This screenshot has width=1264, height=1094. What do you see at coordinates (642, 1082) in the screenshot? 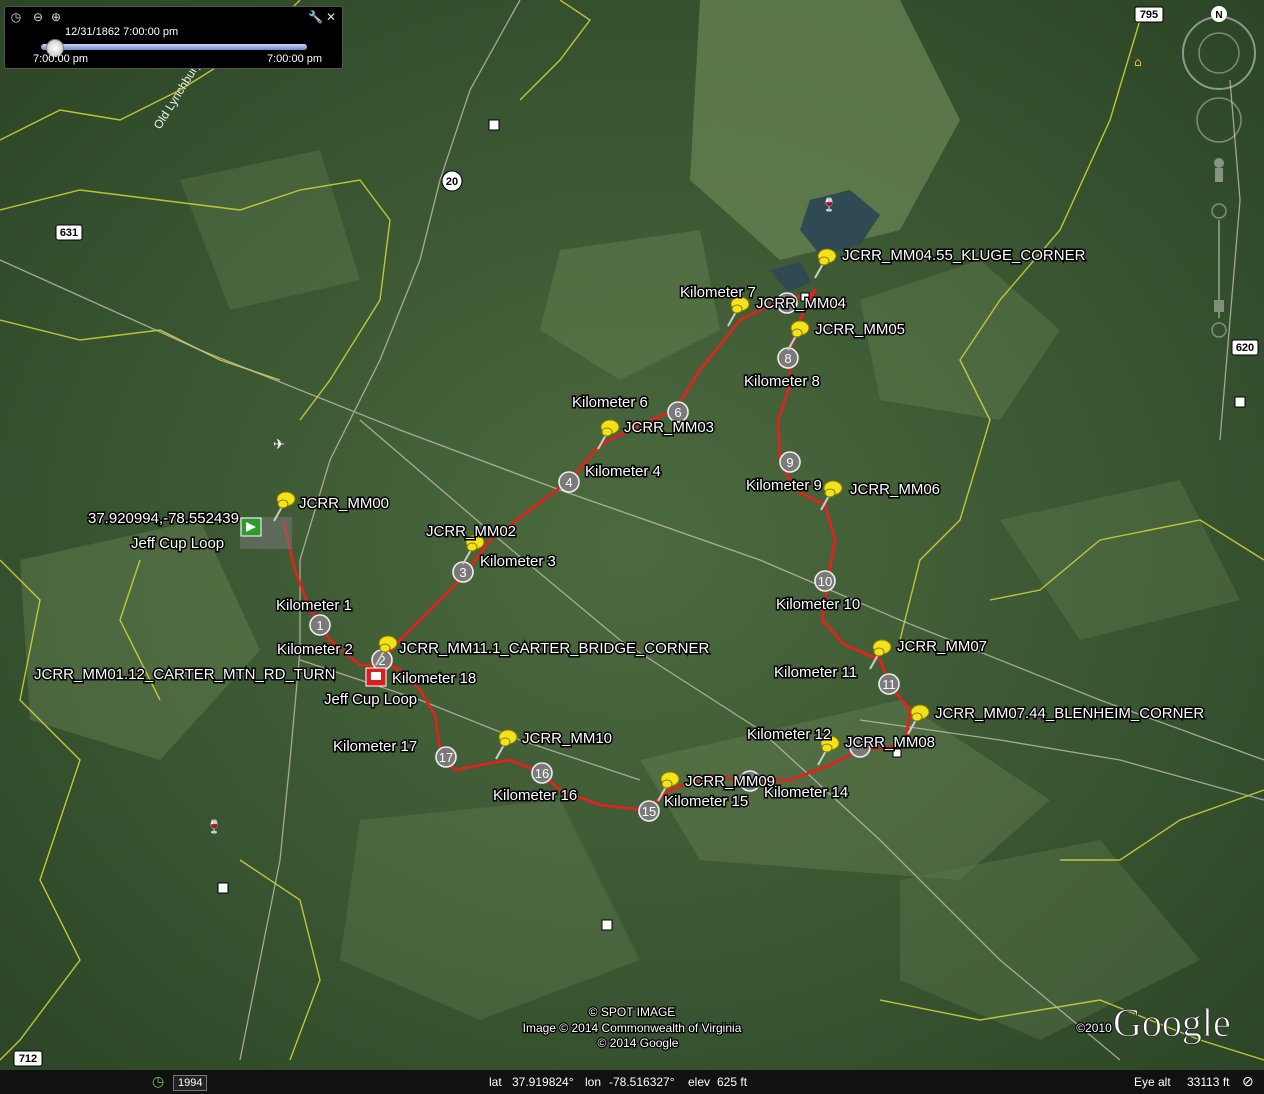
I see `lon-value: -78.516327°` at bounding box center [642, 1082].